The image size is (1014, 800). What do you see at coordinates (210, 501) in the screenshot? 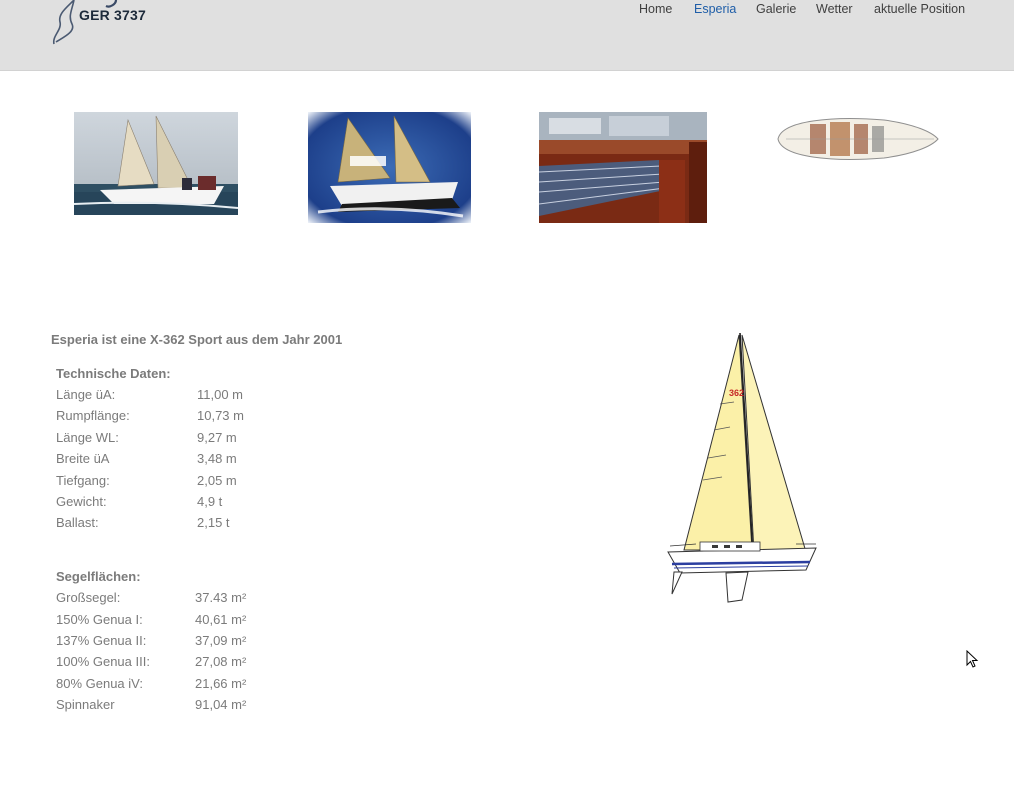
I see `tech-value: 4,9 t` at bounding box center [210, 501].